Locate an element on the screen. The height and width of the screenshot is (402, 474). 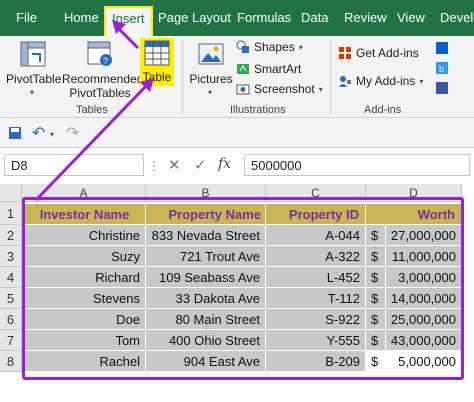
screenshot-label: Screenshot is located at coordinates (284, 89).